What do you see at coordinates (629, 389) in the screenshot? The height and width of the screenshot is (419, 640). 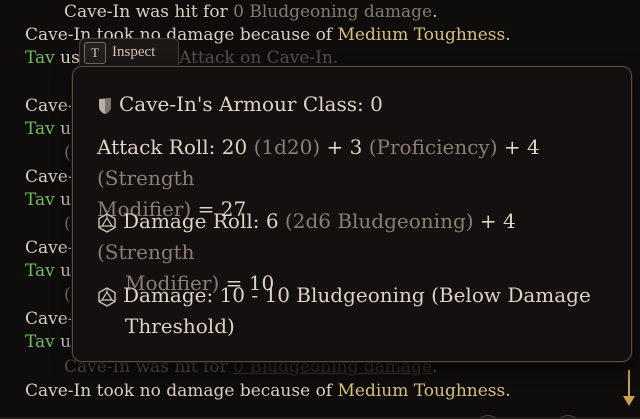 I see `scroll-down-arrow-icon` at bounding box center [629, 389].